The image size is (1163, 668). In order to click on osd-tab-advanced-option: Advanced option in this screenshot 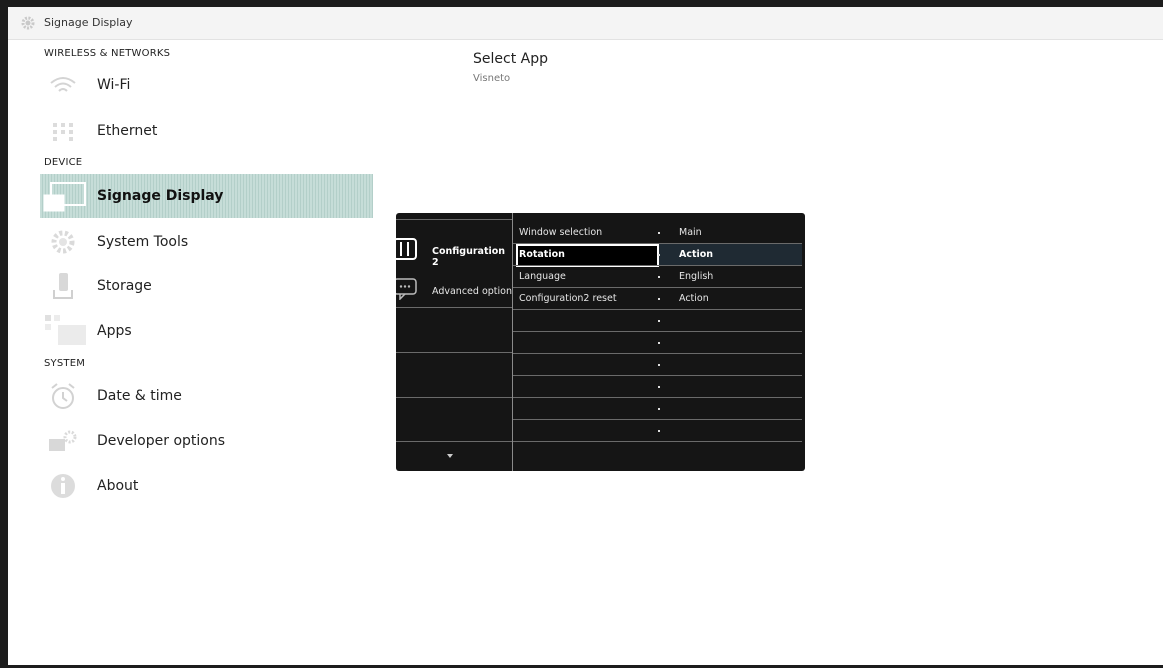, I will do `click(454, 290)`.